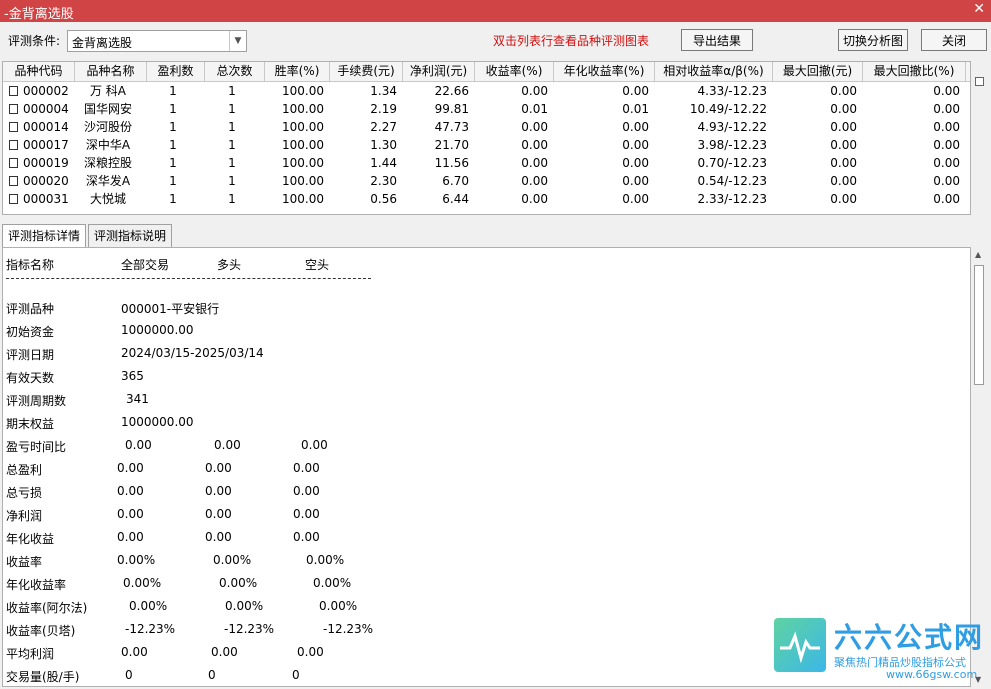  I want to click on metric-value-long: 0, so click(212, 675).